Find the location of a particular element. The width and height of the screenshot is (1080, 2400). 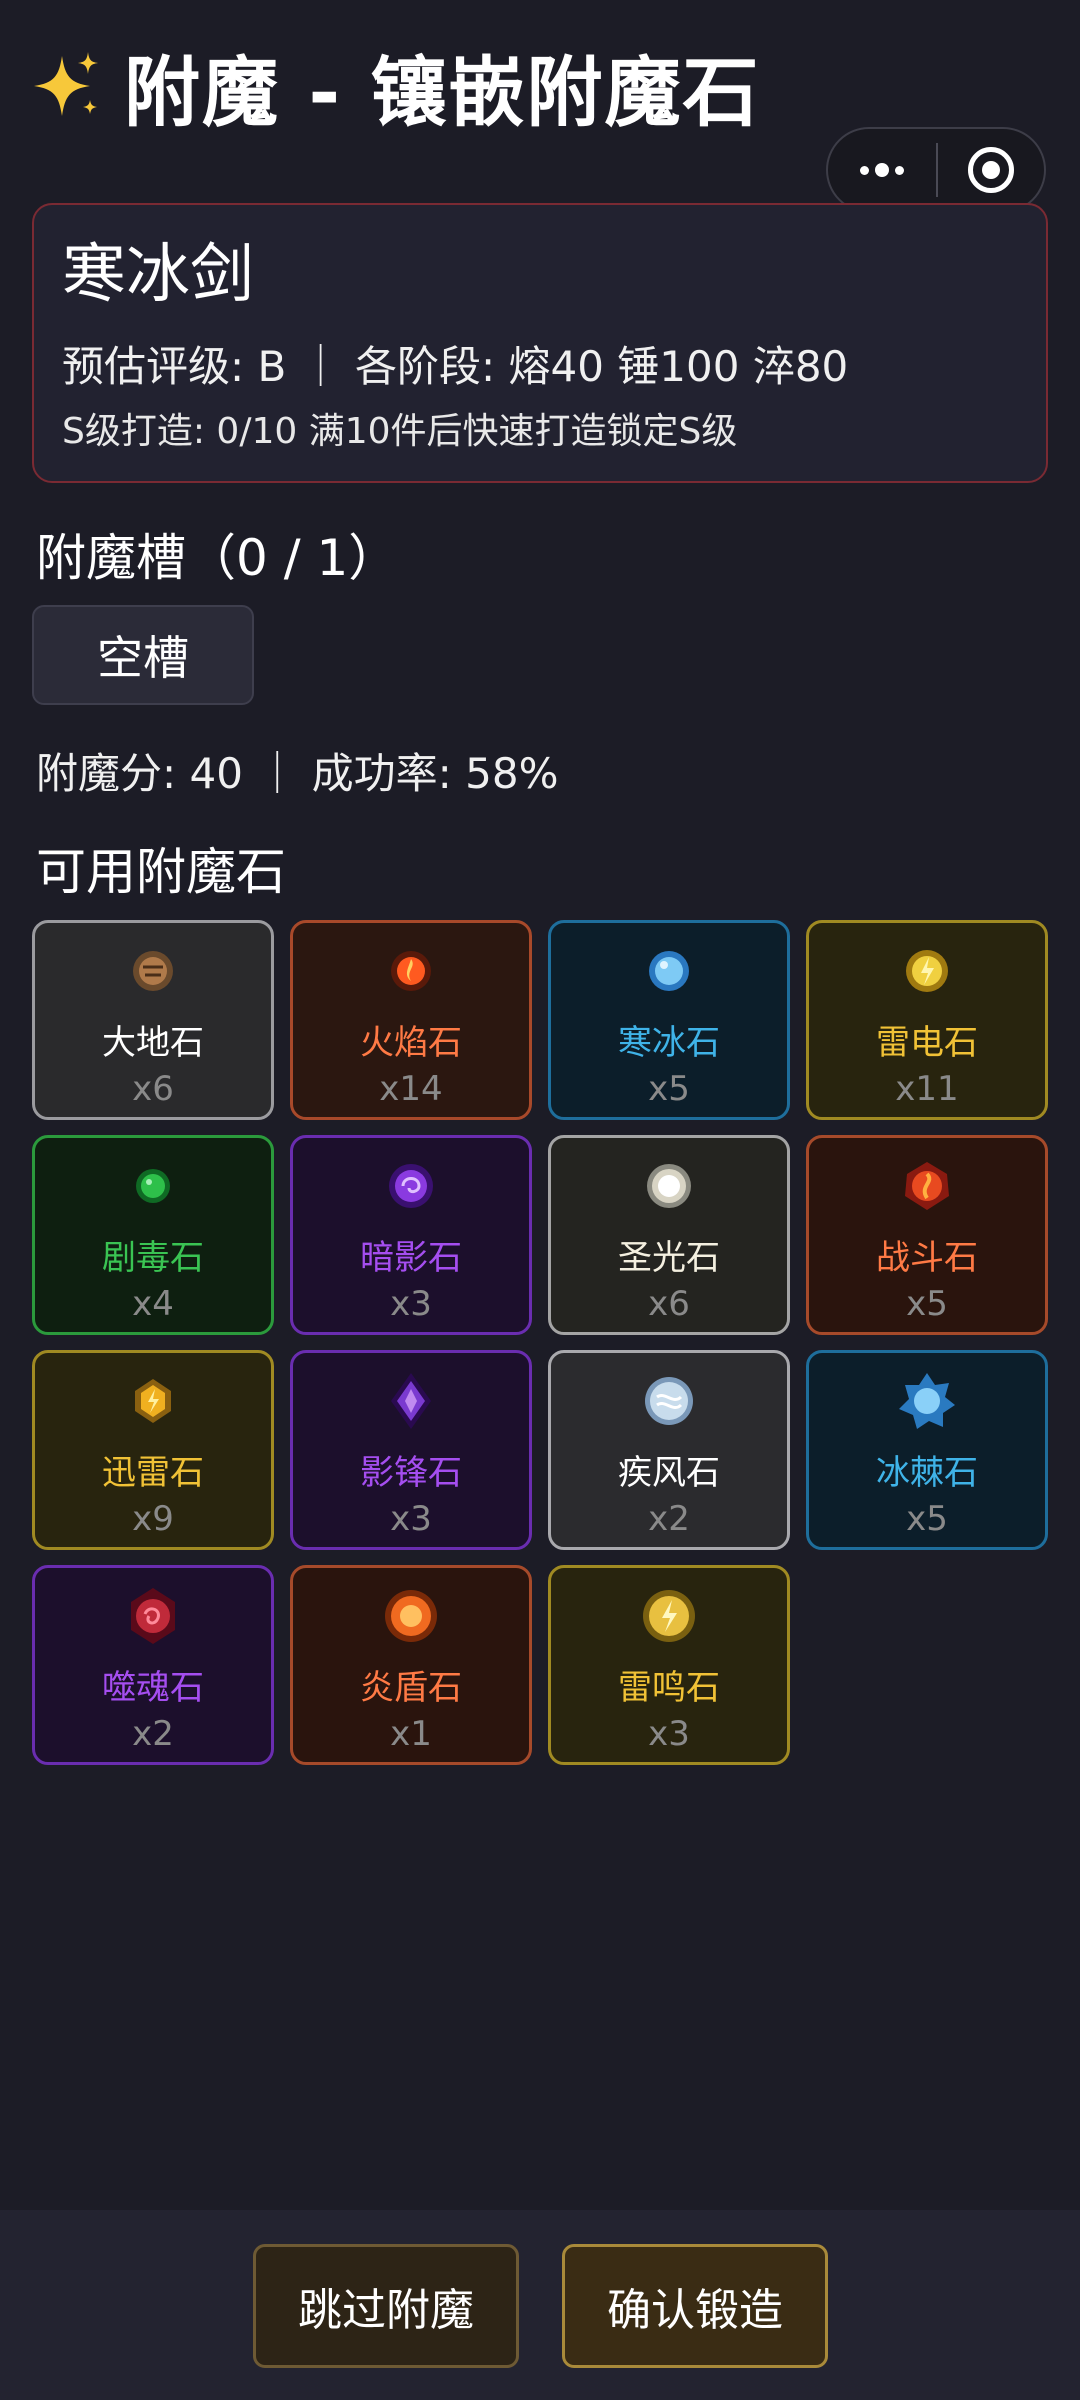

stone-name: 雷电石 is located at coordinates (927, 1043).